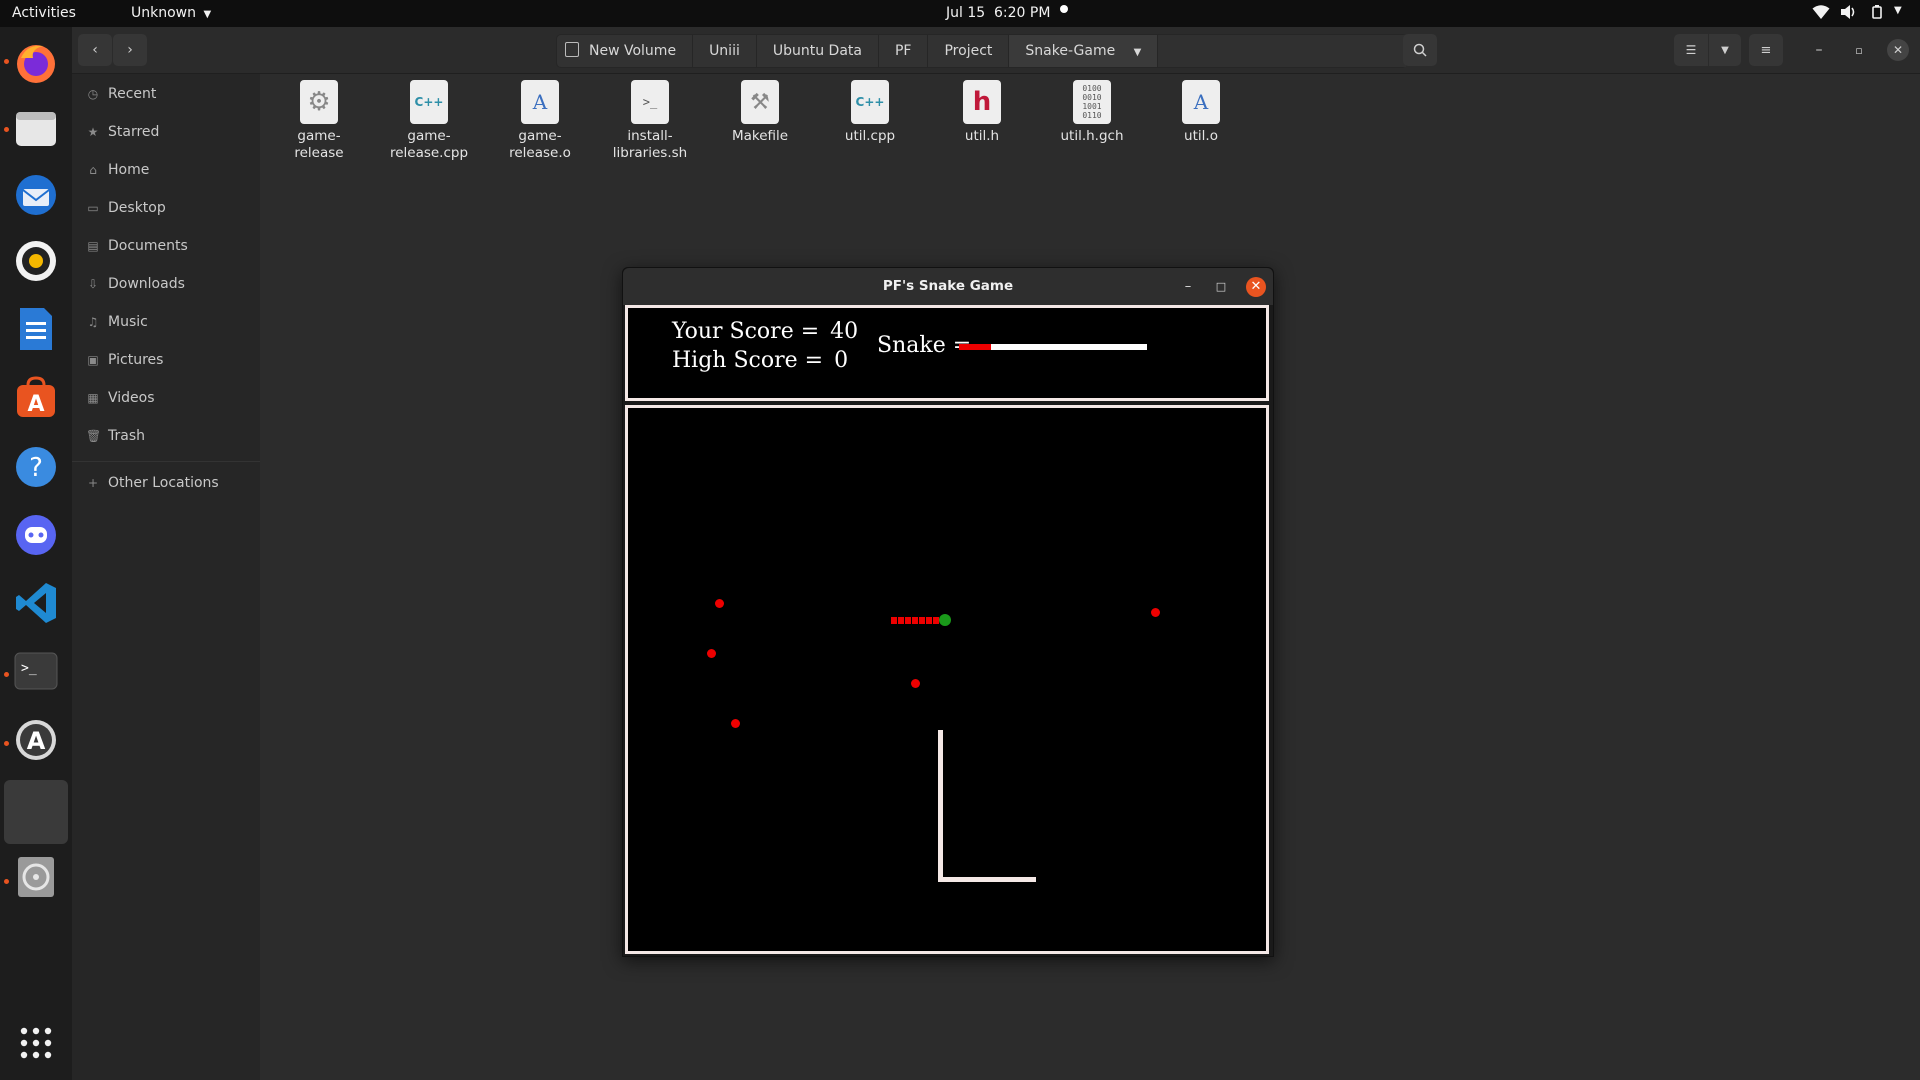  I want to click on sidebar-item-videos: ▦ Videos, so click(120, 398).